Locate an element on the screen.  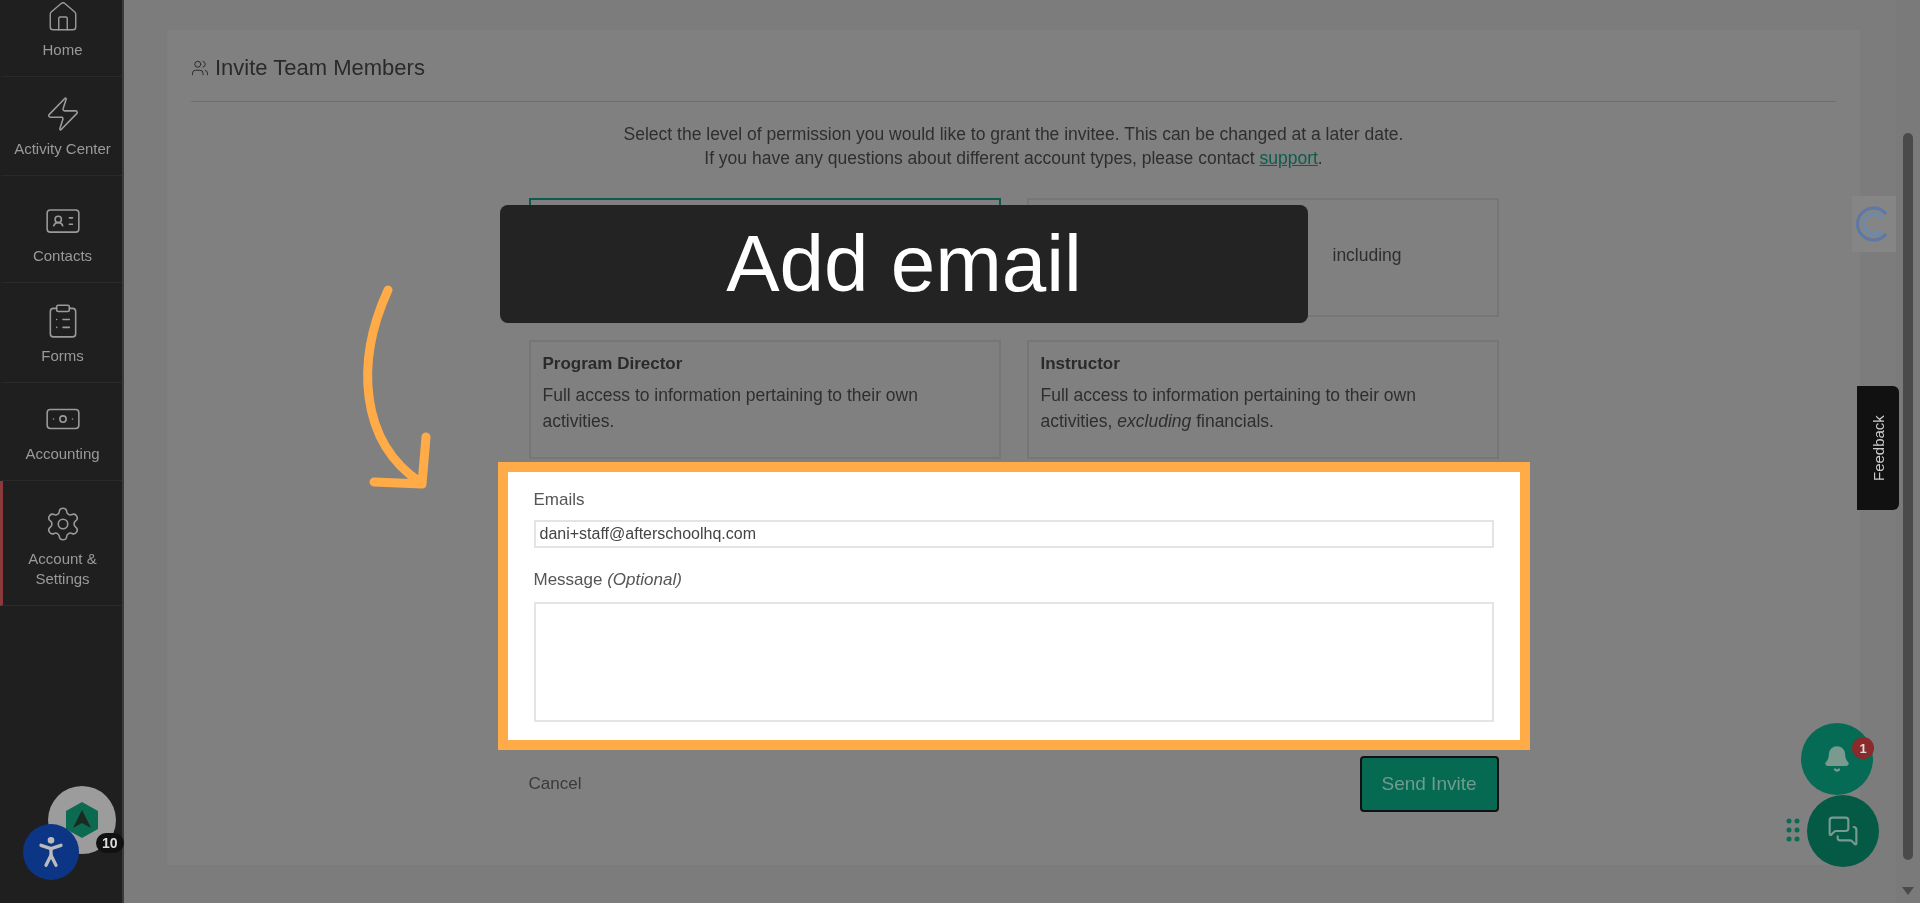
role-description: Full access to information pertaining to their own activities. is located at coordinates (730, 408).